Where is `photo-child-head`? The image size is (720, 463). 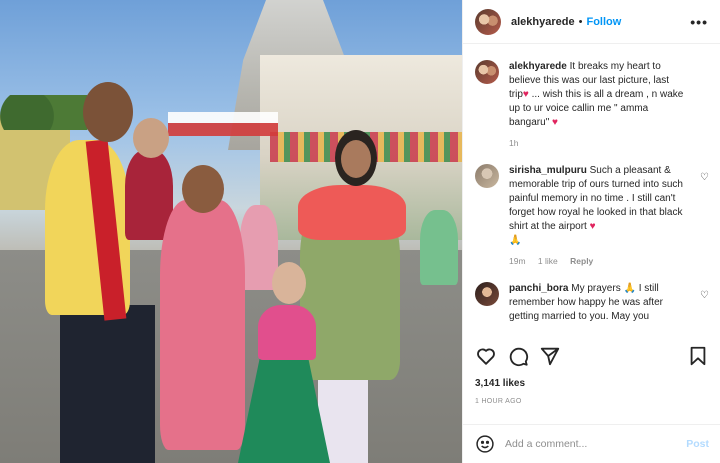
photo-child-head is located at coordinates (151, 138).